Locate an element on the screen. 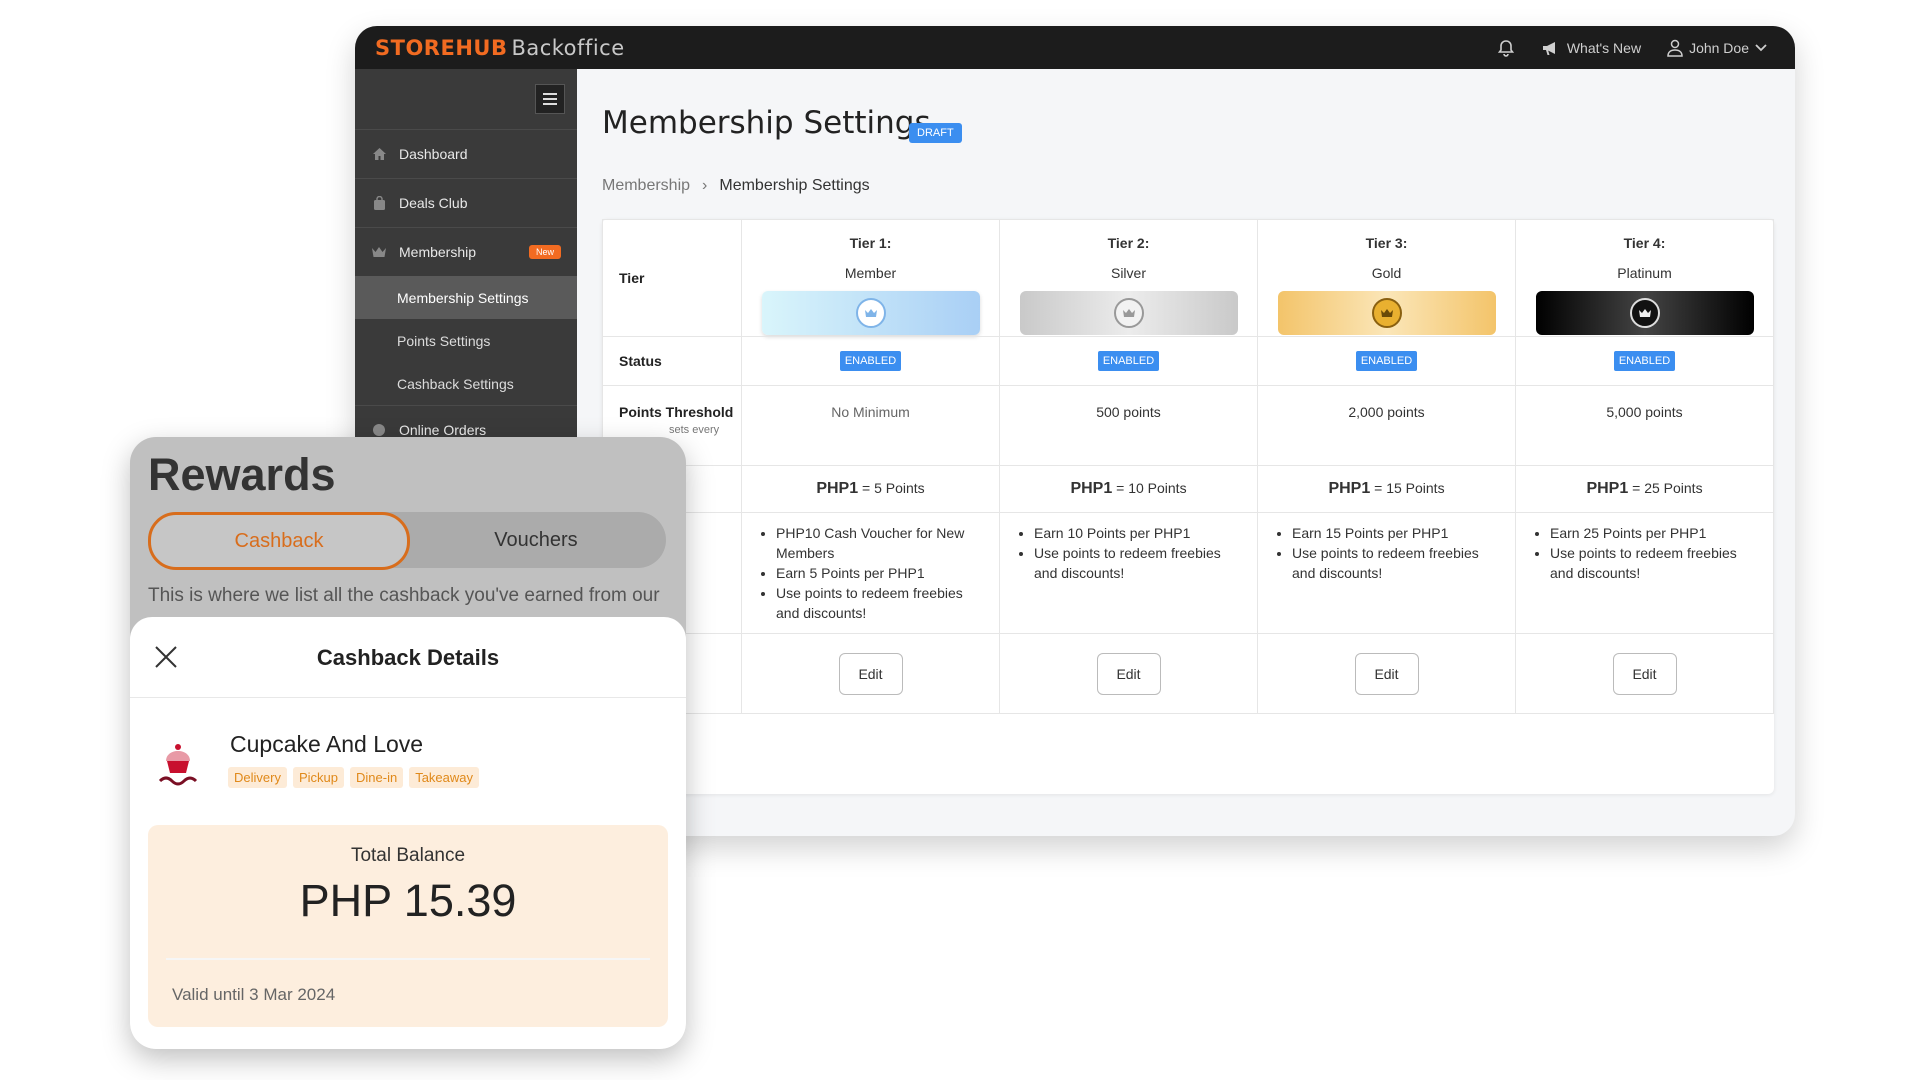 The image size is (1920, 1080). balance-value: PHP 15.39 is located at coordinates (408, 900).